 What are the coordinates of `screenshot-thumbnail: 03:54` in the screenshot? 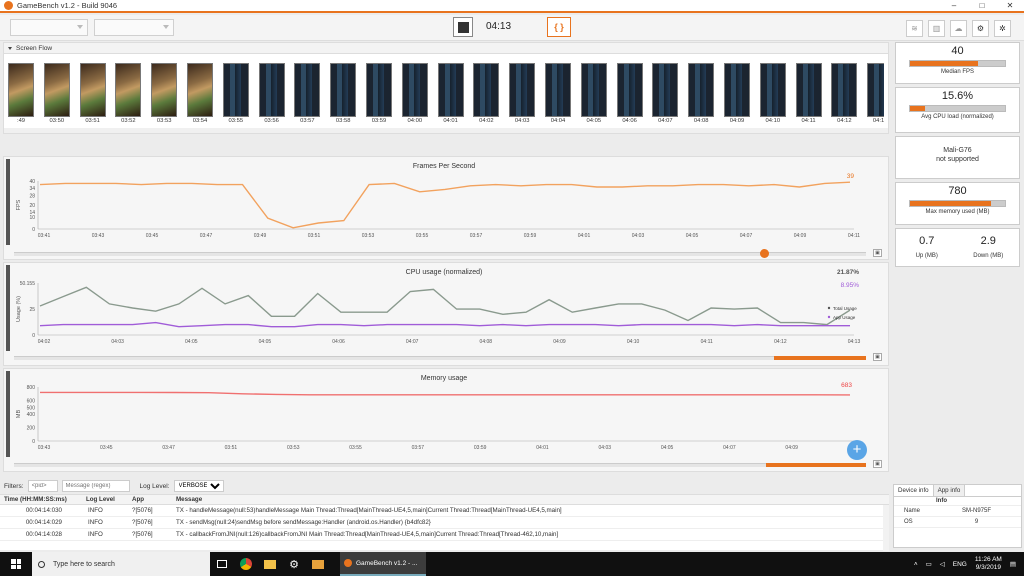 It's located at (200, 95).